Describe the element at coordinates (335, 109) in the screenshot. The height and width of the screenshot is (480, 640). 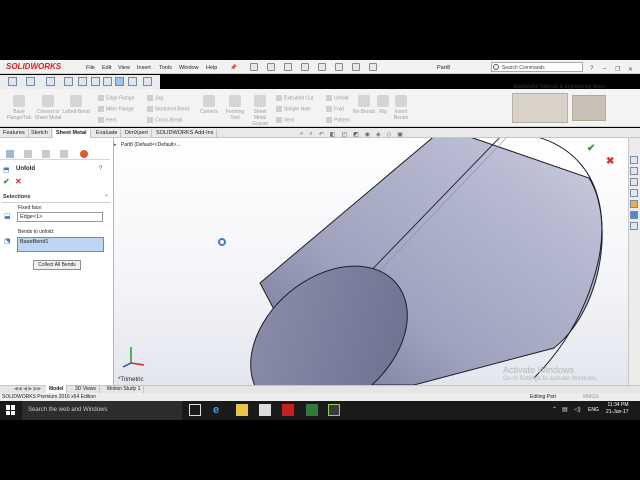
I see `fold-ribbon-button: Fold` at that location.